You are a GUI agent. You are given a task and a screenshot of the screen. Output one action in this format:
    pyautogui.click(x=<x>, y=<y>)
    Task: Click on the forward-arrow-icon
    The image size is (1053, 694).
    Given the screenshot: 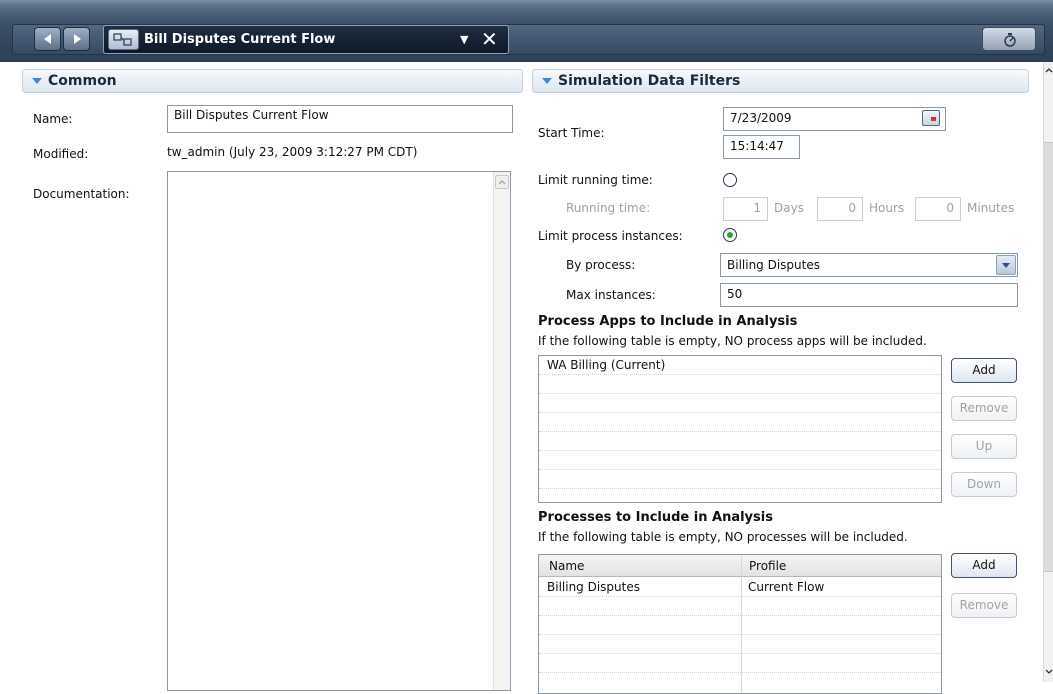 What is the action you would take?
    pyautogui.click(x=77, y=39)
    